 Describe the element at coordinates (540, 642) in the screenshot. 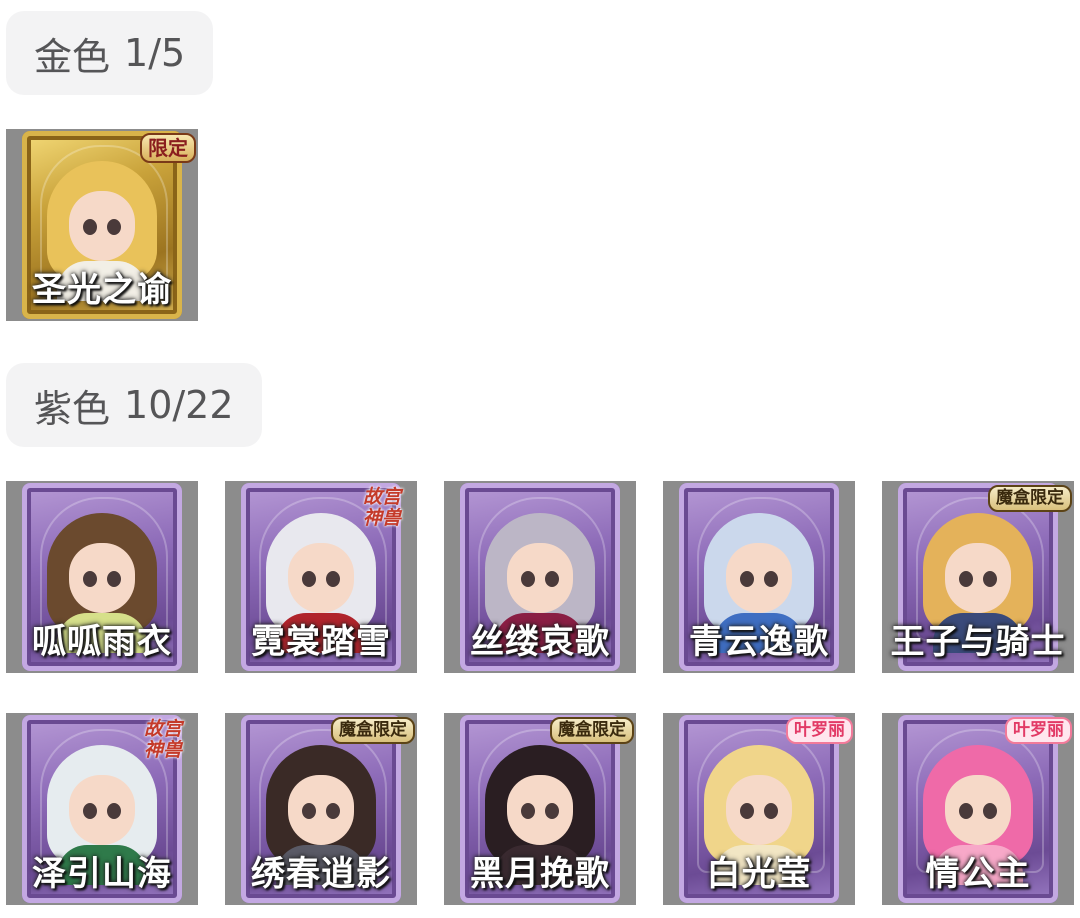

I see `skin-name: 丝缕哀歌` at that location.